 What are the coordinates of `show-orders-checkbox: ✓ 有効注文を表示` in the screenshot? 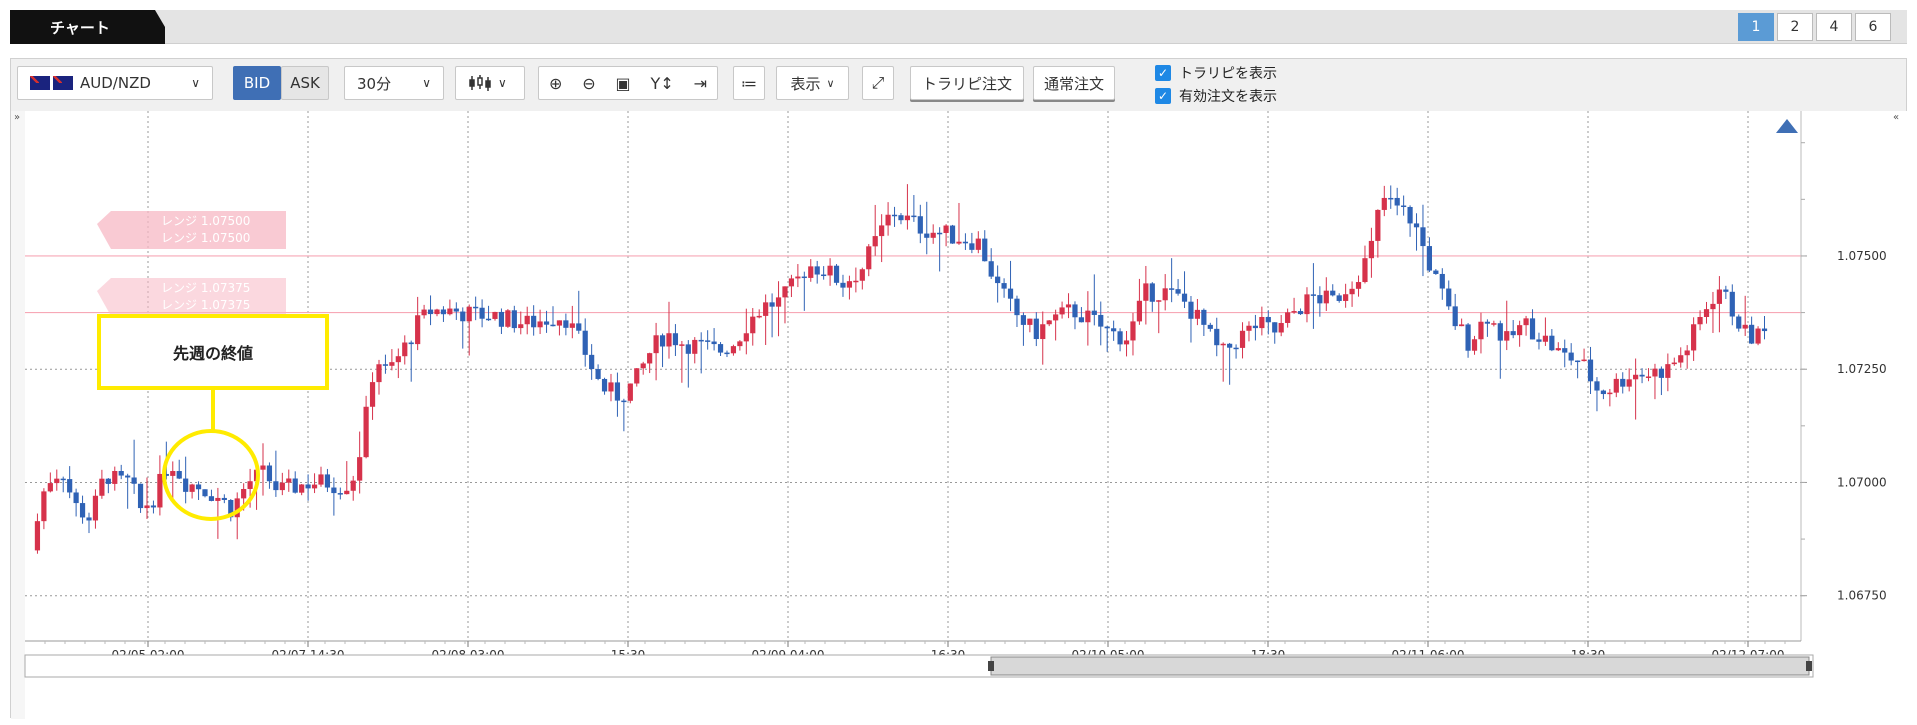 It's located at (1216, 96).